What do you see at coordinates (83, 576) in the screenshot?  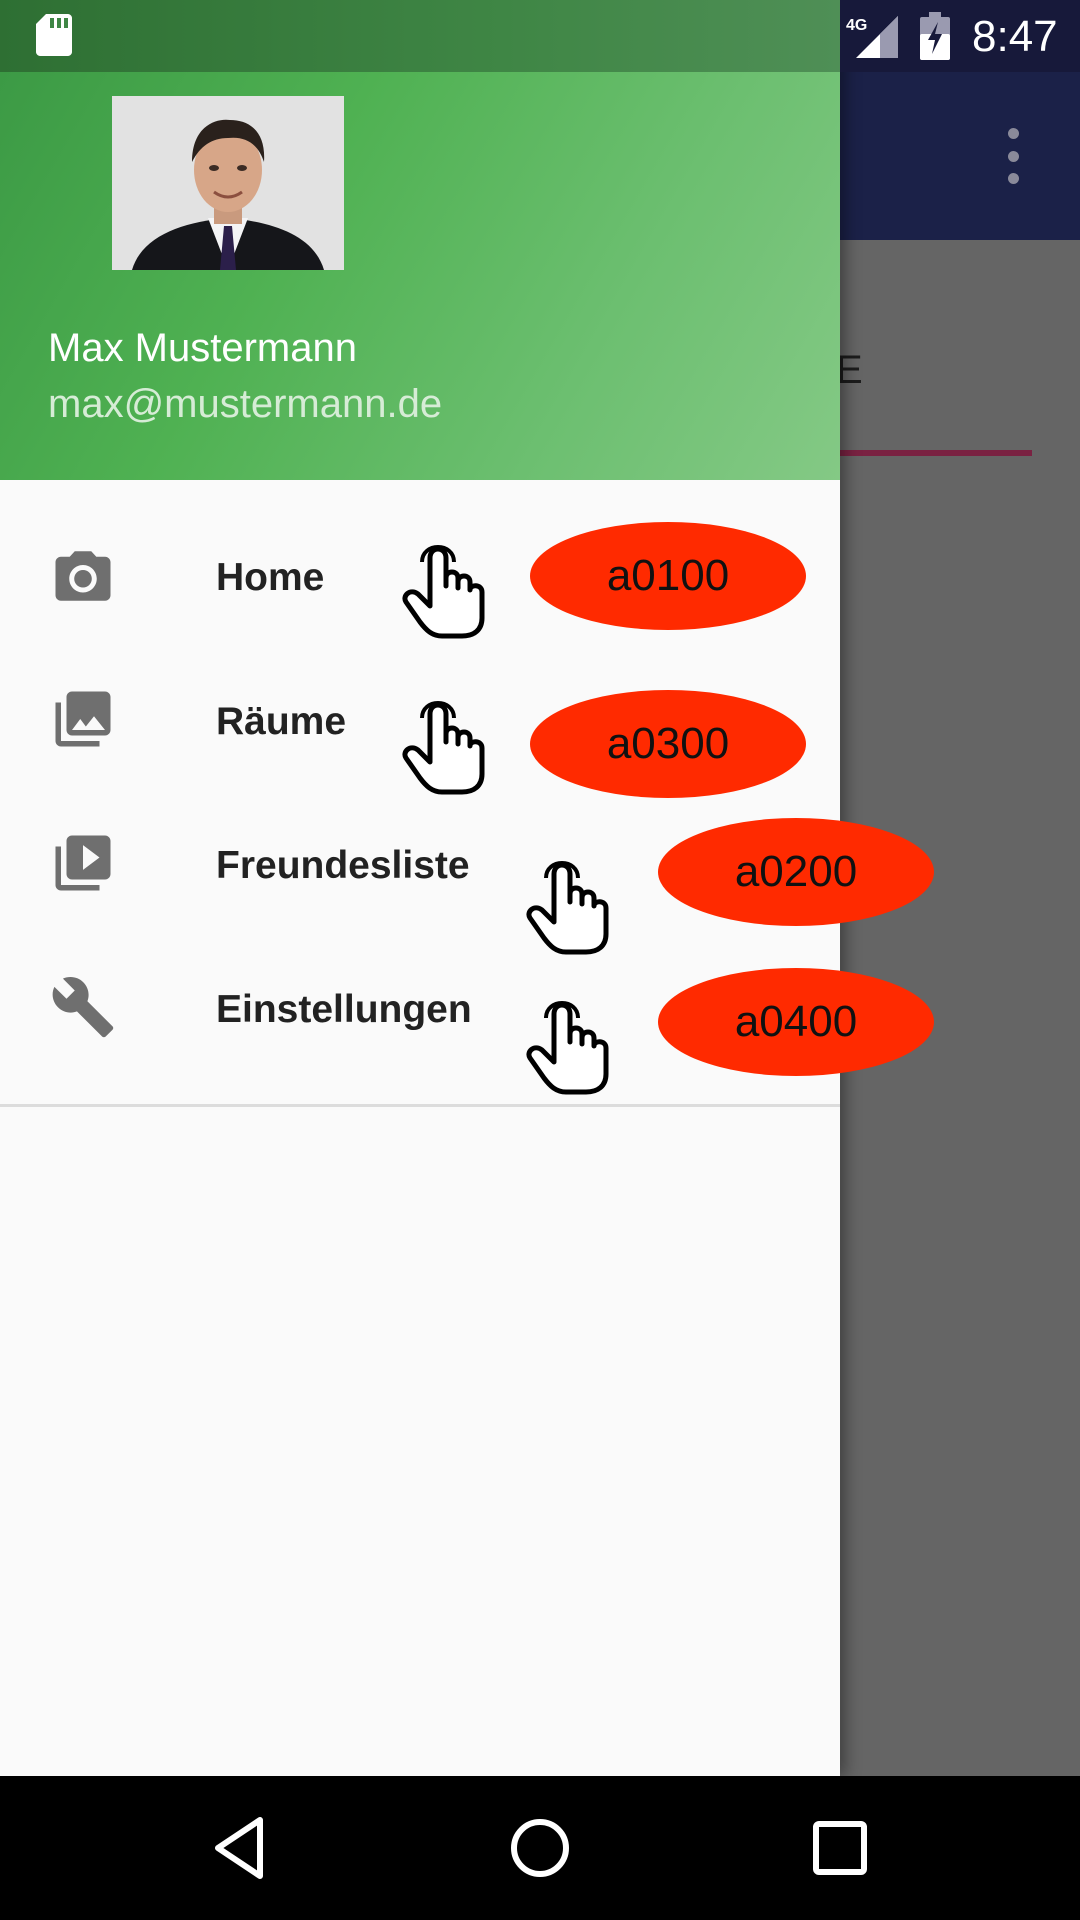 I see `camera-icon` at bounding box center [83, 576].